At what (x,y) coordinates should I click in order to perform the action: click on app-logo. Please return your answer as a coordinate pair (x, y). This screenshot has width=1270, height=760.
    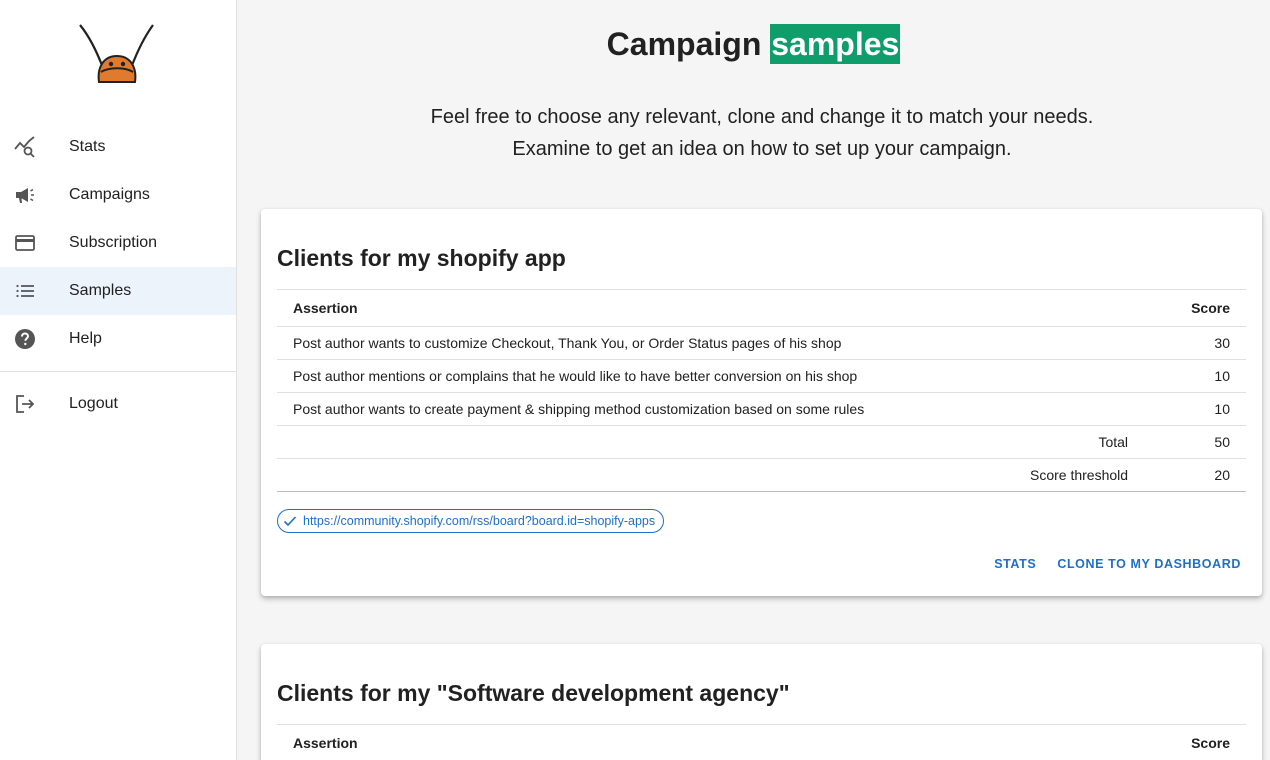
    Looking at the image, I should click on (117, 53).